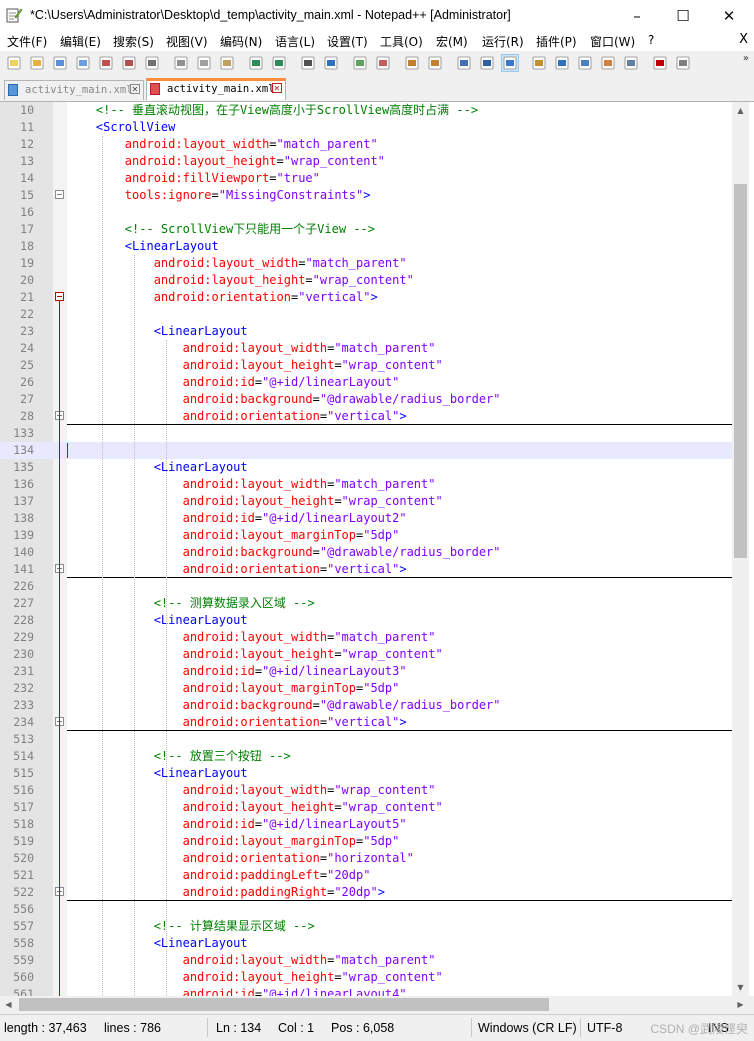  Describe the element at coordinates (279, 63) in the screenshot. I see `redo-icon` at that location.